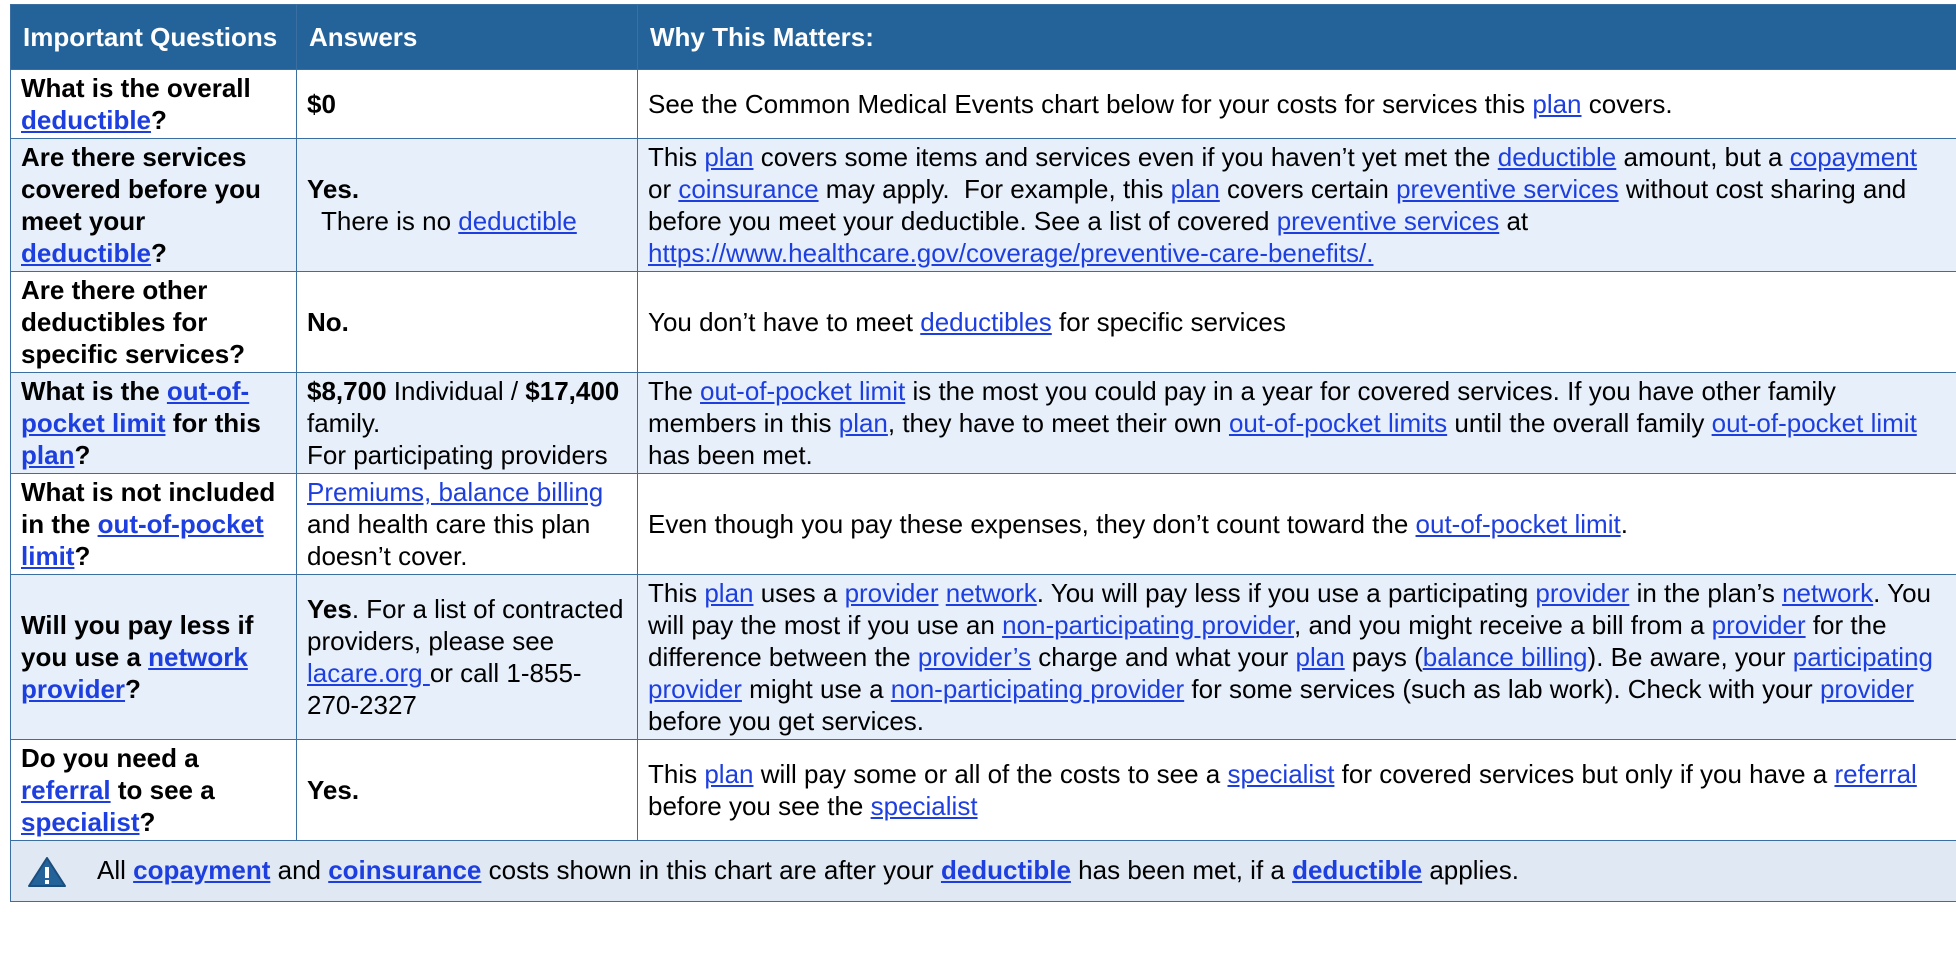  What do you see at coordinates (1503, 625) in the screenshot?
I see `why-text: , and you might receive a bill from a` at bounding box center [1503, 625].